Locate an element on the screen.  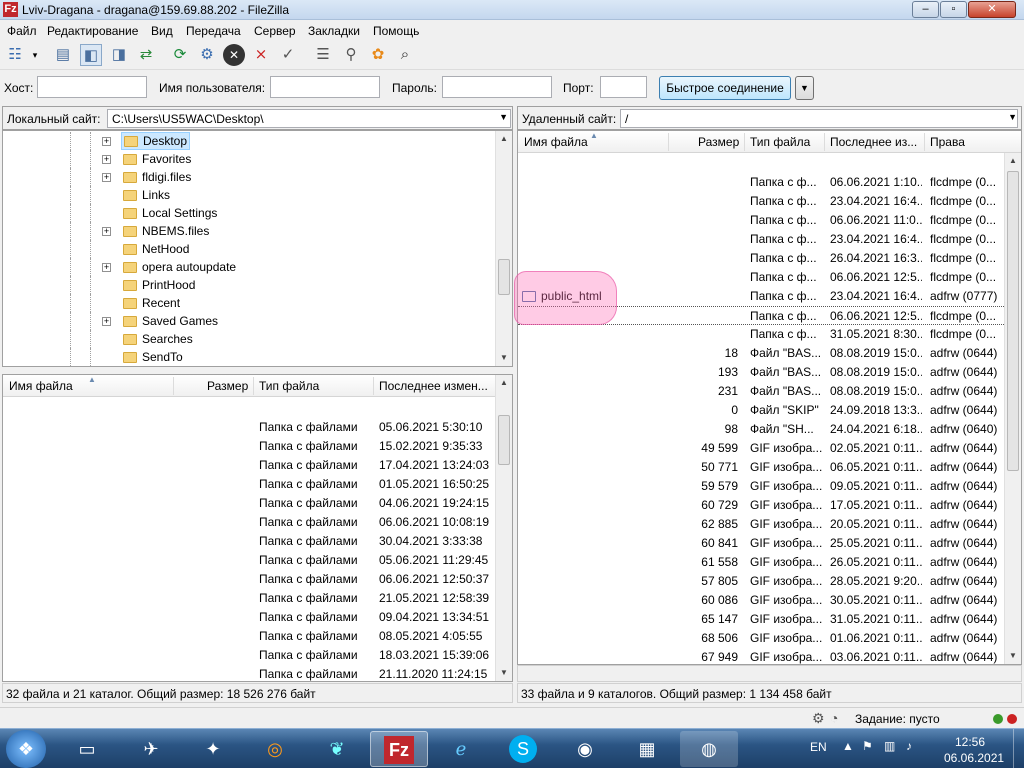
tree-item: Local Settings is located at coordinates (249, 213).